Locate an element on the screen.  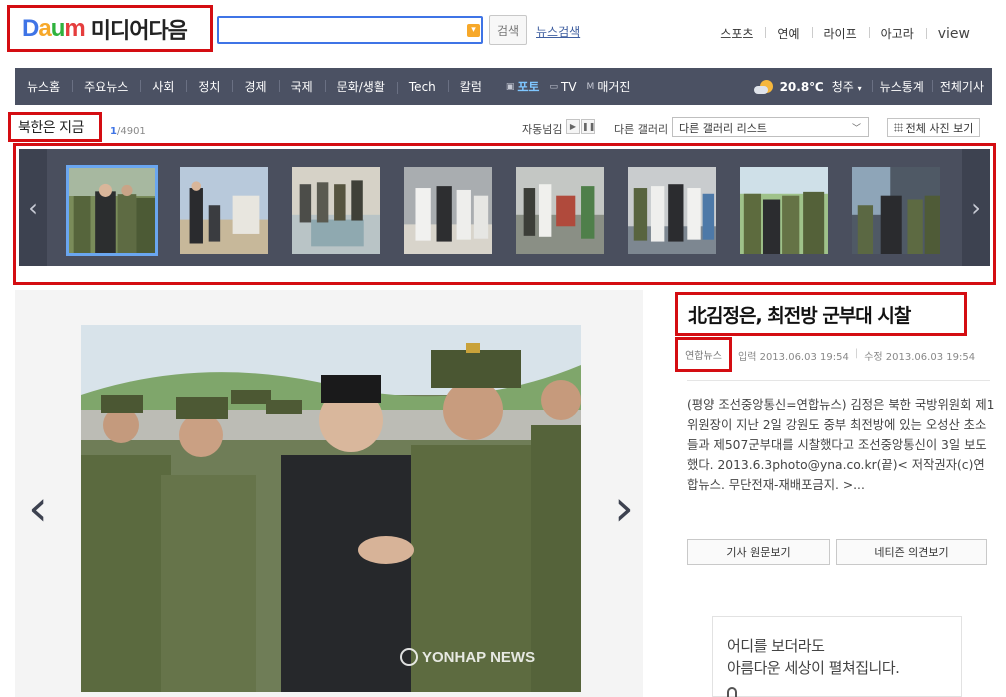
daum-media-logo: D a u m 미디어다음 is located at coordinates (110, 28).